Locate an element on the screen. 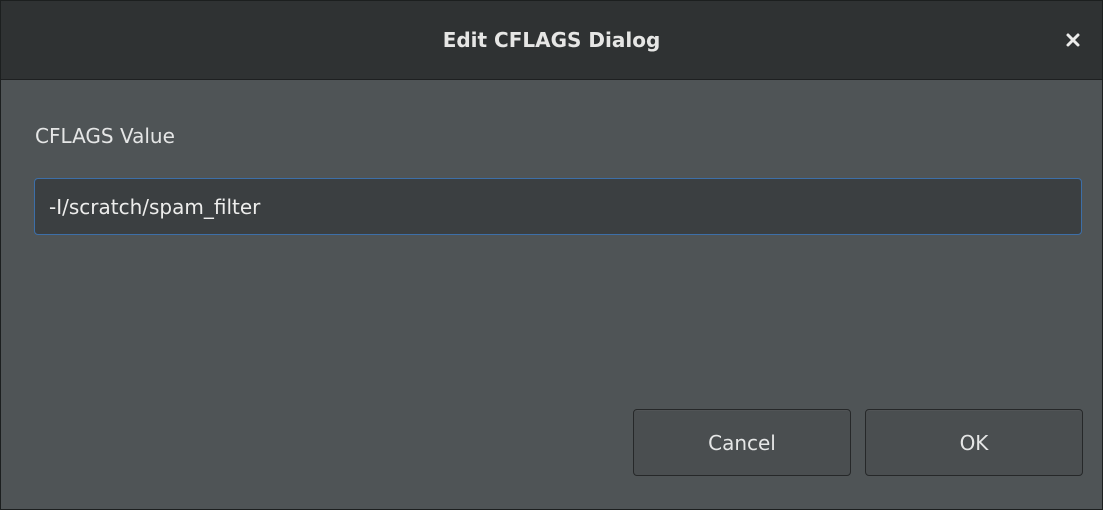 This screenshot has height=510, width=1103. cflags-value-label: CFLAGS Value is located at coordinates (105, 136).